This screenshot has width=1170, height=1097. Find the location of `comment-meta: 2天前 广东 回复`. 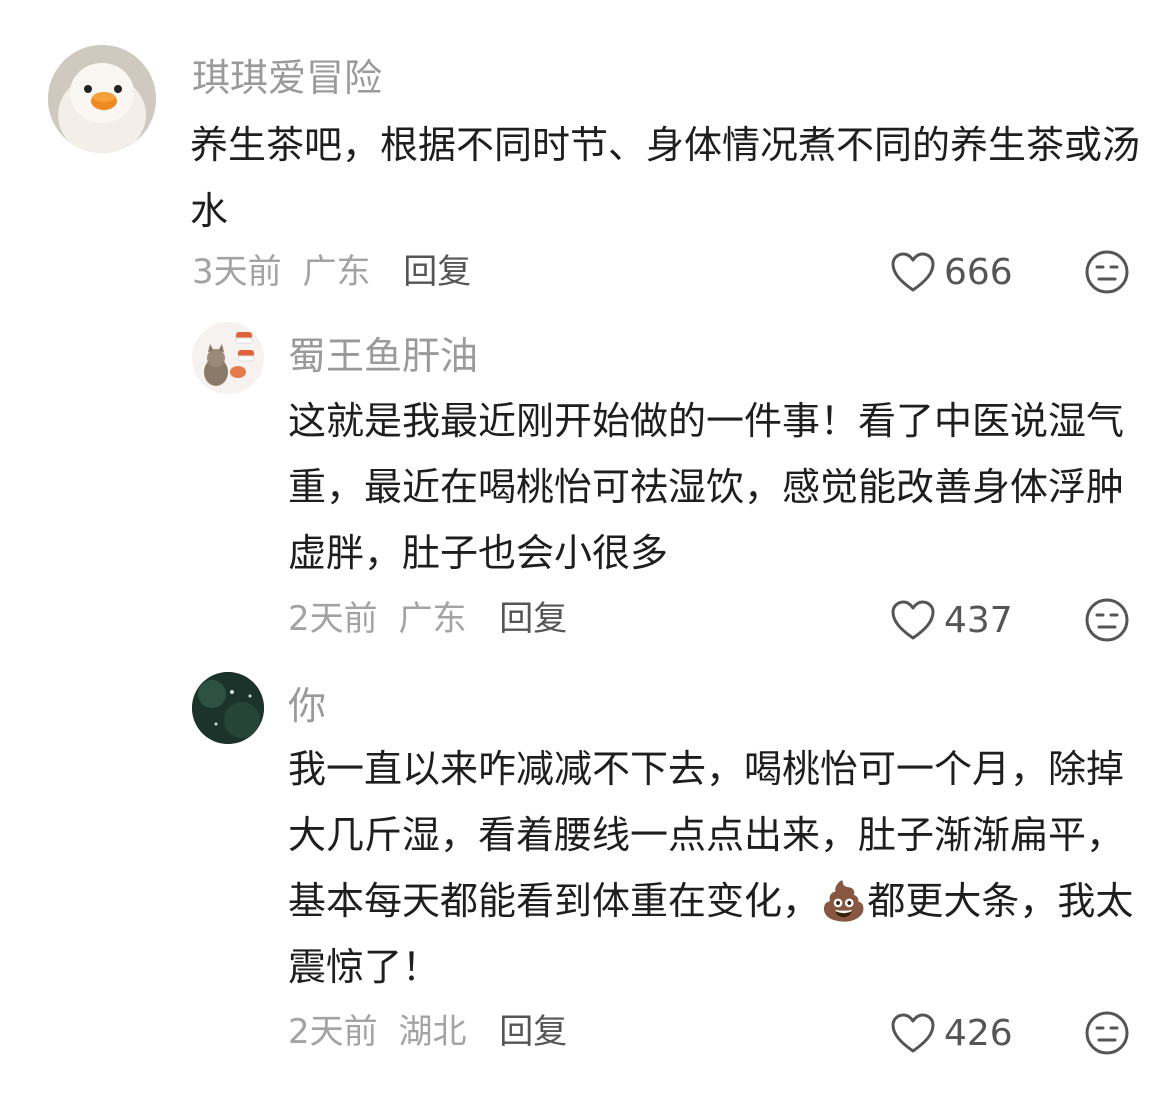

comment-meta: 2天前 广东 回复 is located at coordinates (427, 619).